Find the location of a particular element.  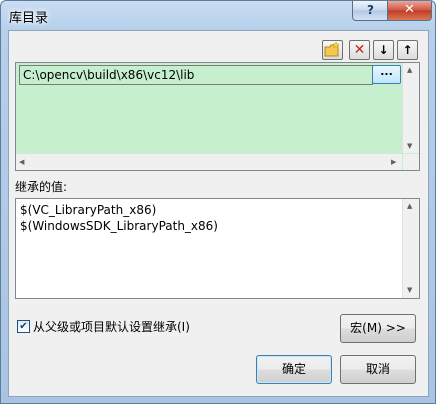

inherited-value-item: $(VC_LibraryPath_x86) is located at coordinates (88, 210).